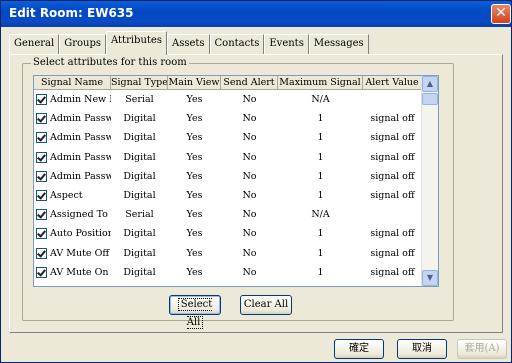  Describe the element at coordinates (195, 312) in the screenshot. I see `select-all-button: Select All` at that location.